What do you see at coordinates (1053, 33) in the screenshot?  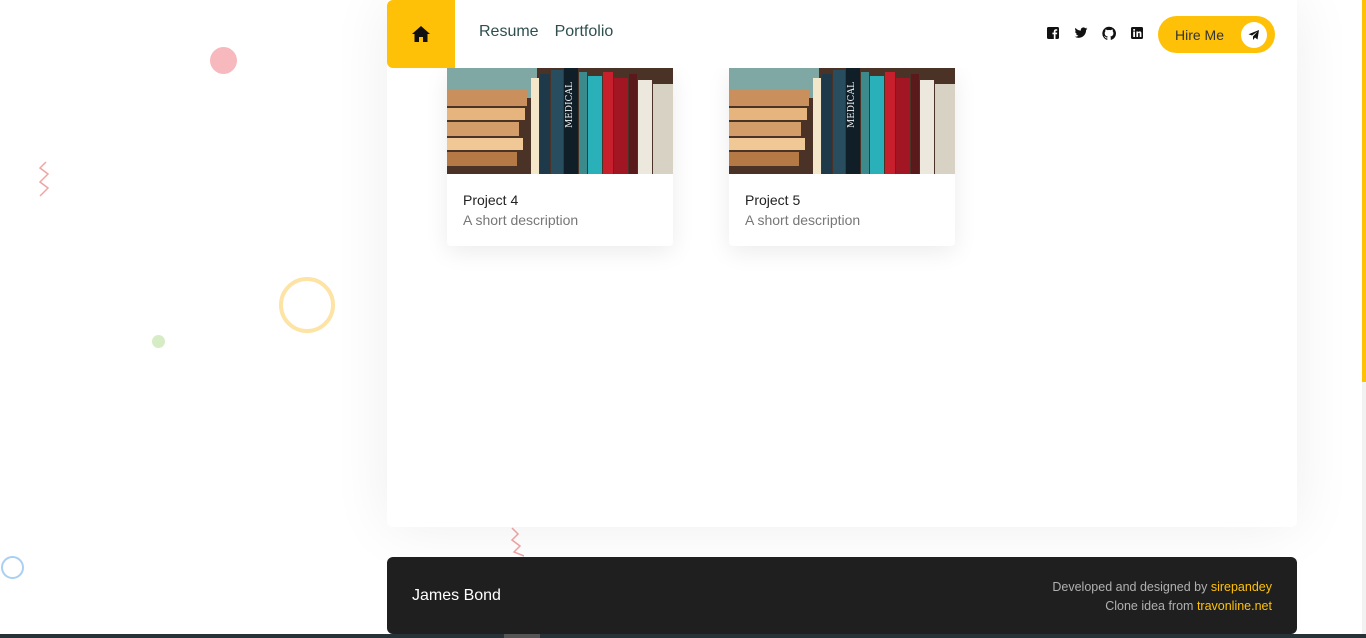 I see `facebook-icon` at bounding box center [1053, 33].